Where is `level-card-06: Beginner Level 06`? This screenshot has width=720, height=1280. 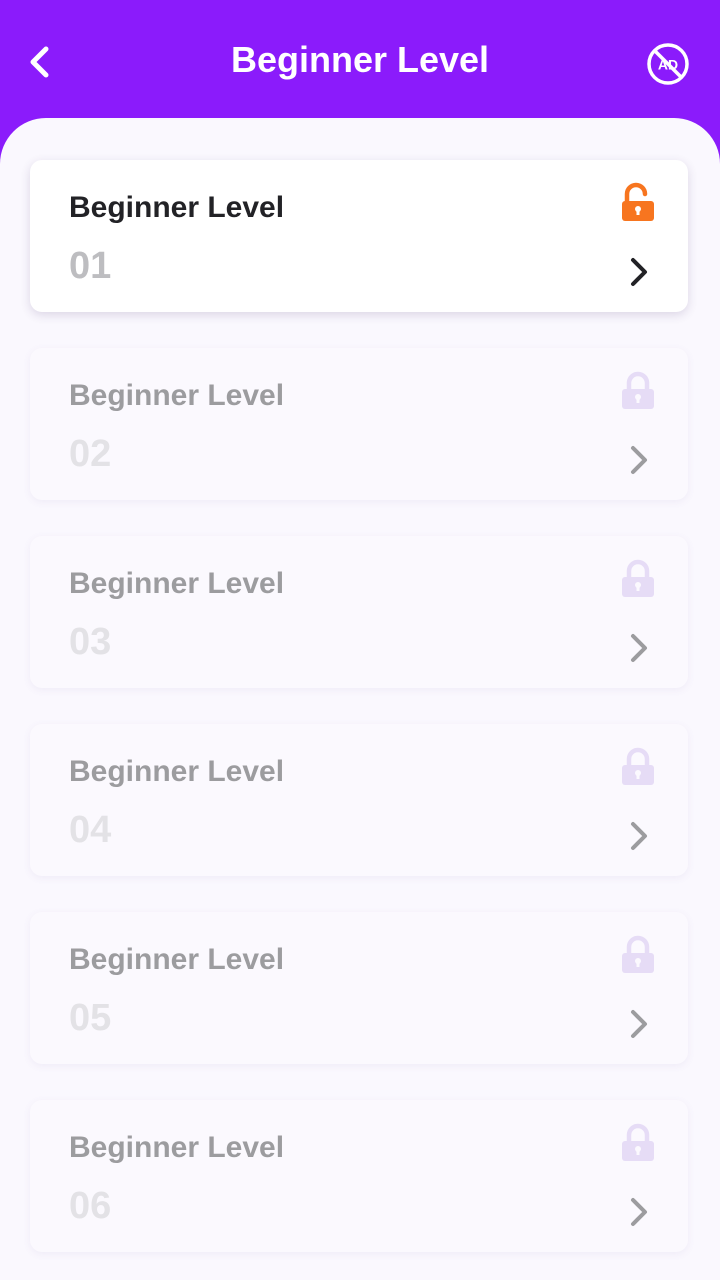 level-card-06: Beginner Level 06 is located at coordinates (359, 1176).